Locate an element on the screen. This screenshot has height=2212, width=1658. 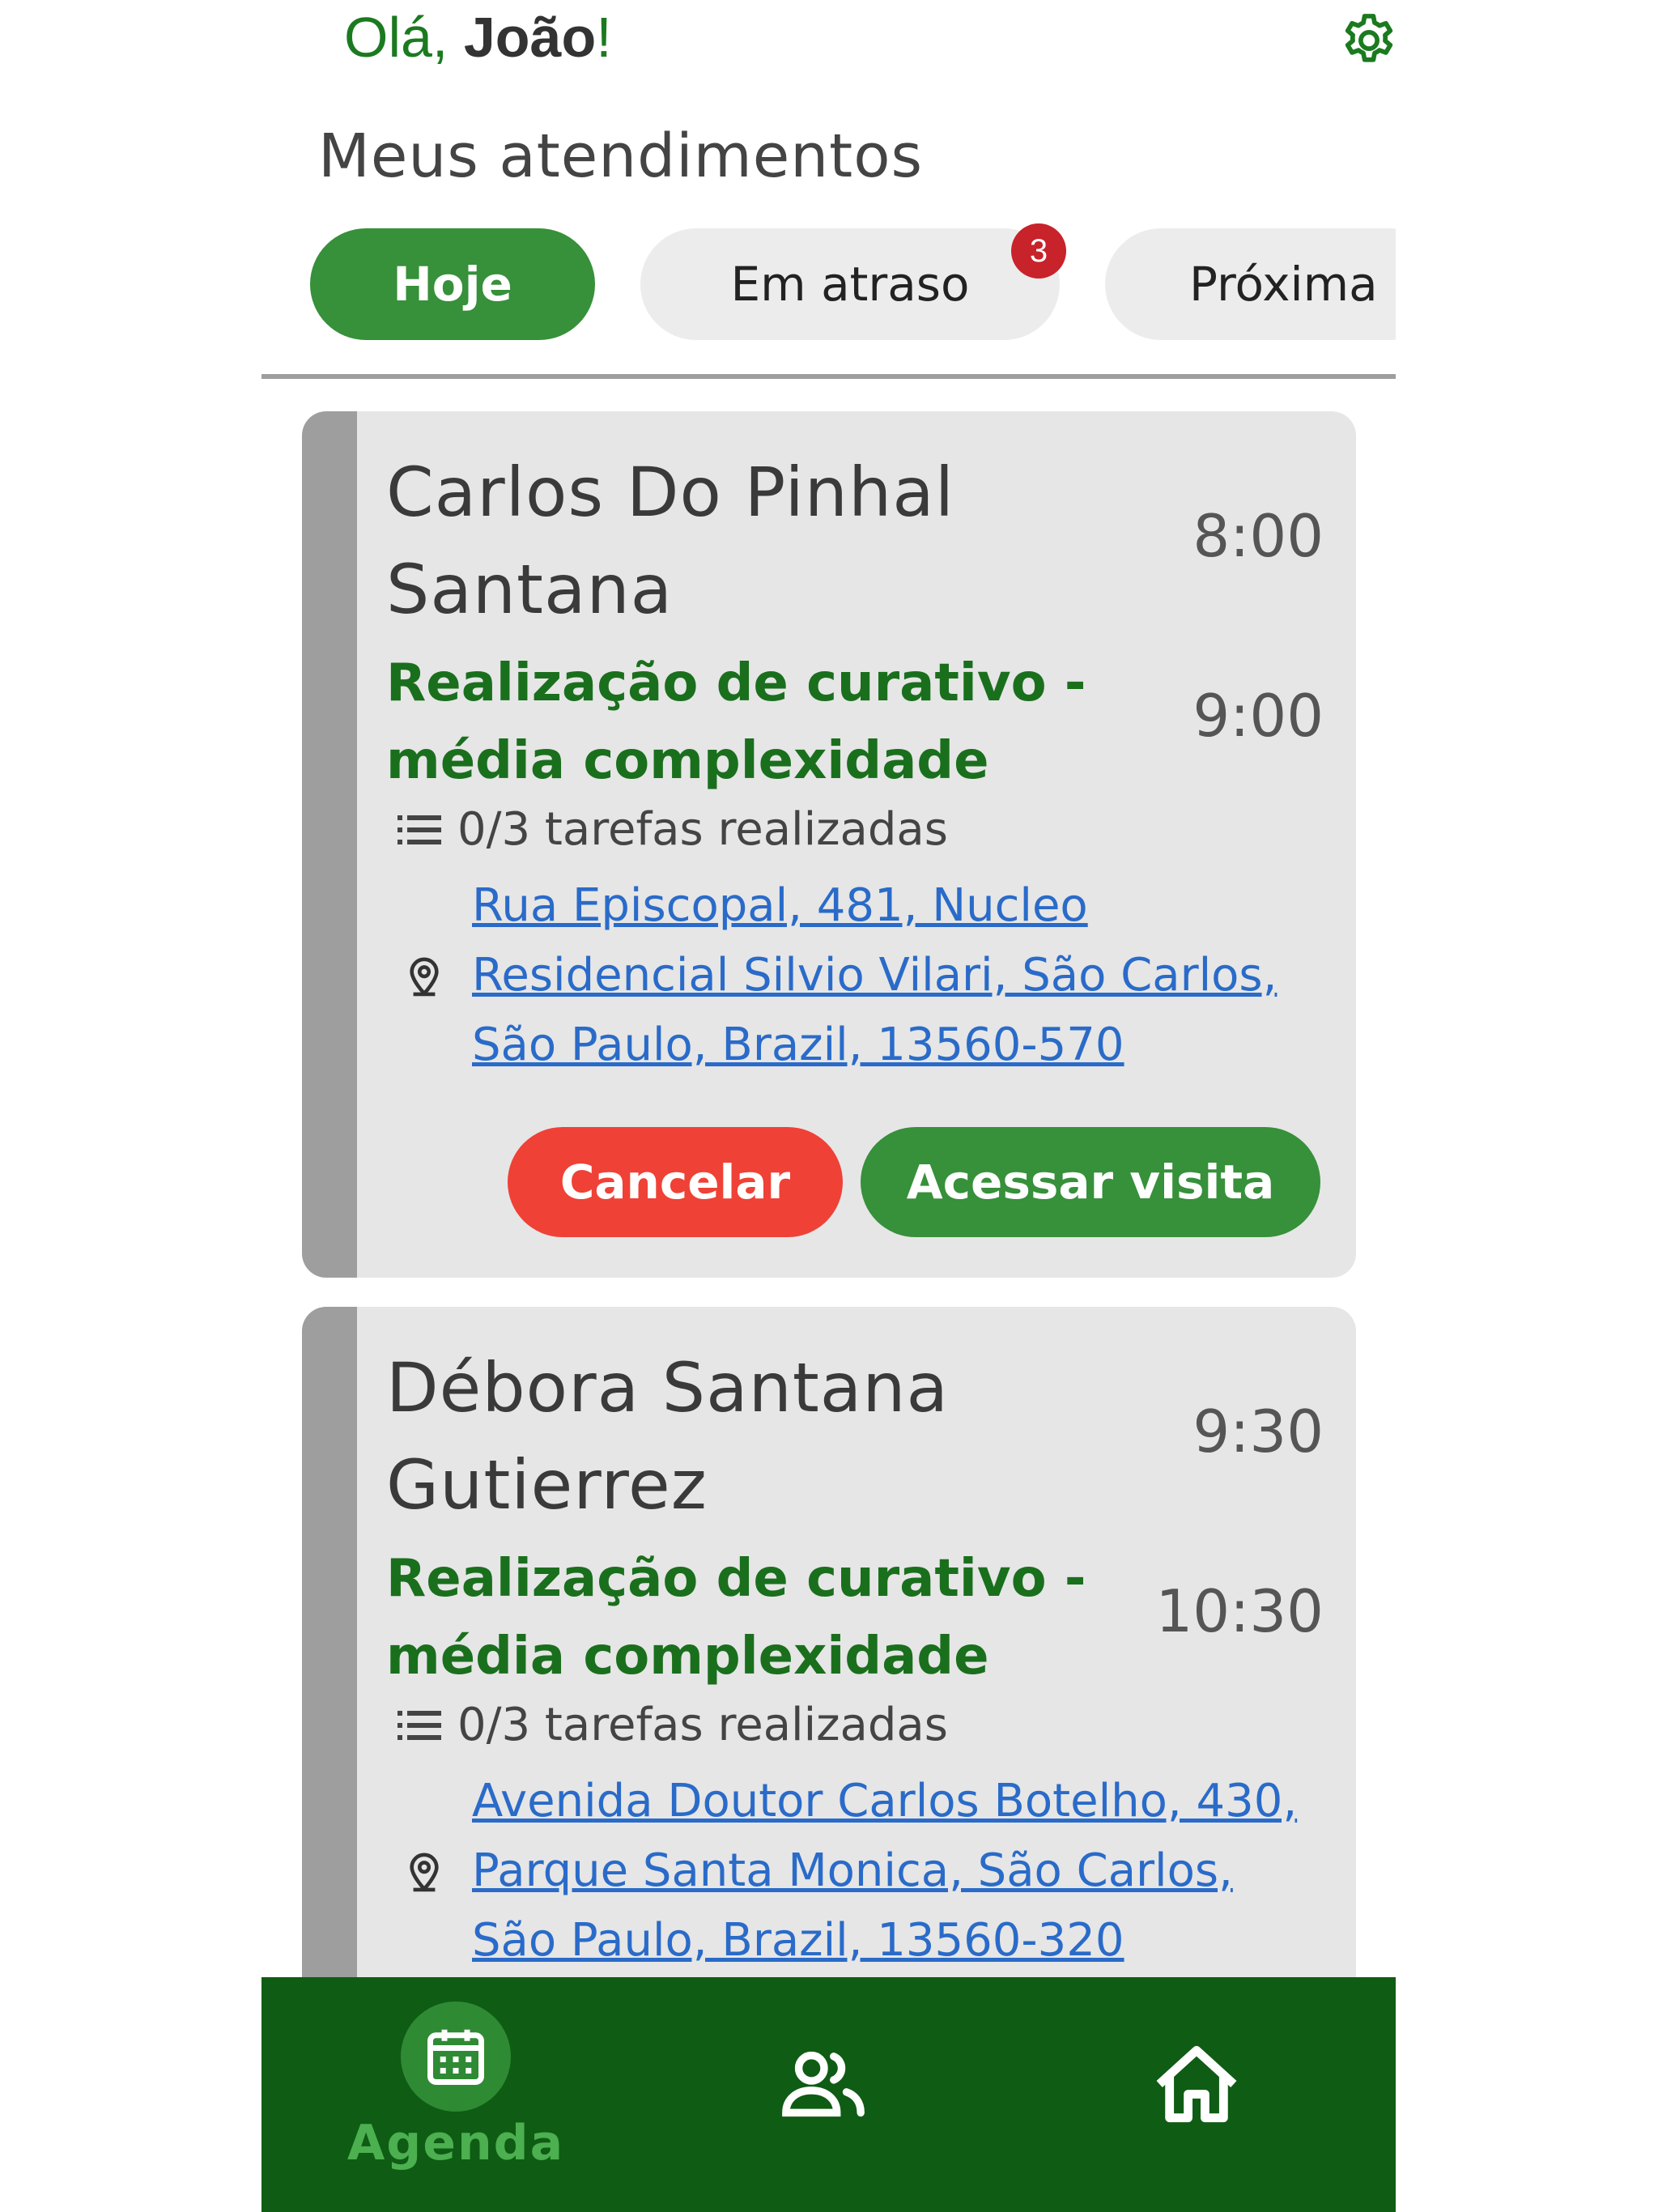
user-name: João is located at coordinates (530, 38).